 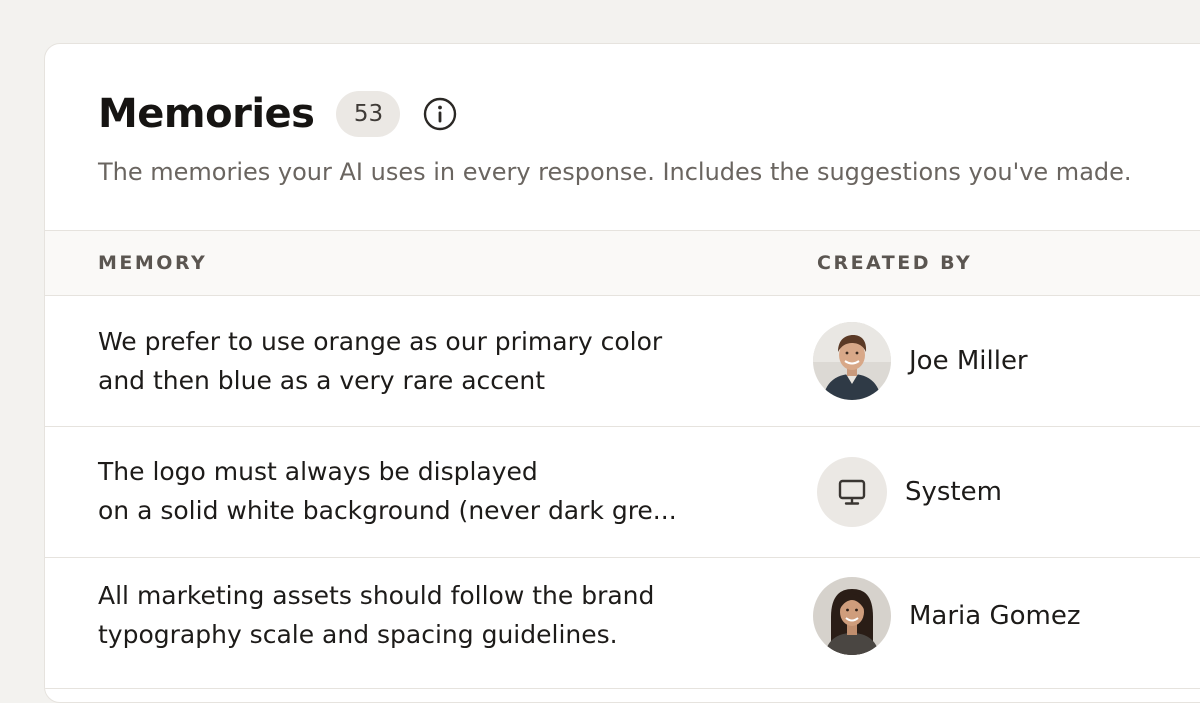 I want to click on title-row: Memories 53, so click(x=277, y=114).